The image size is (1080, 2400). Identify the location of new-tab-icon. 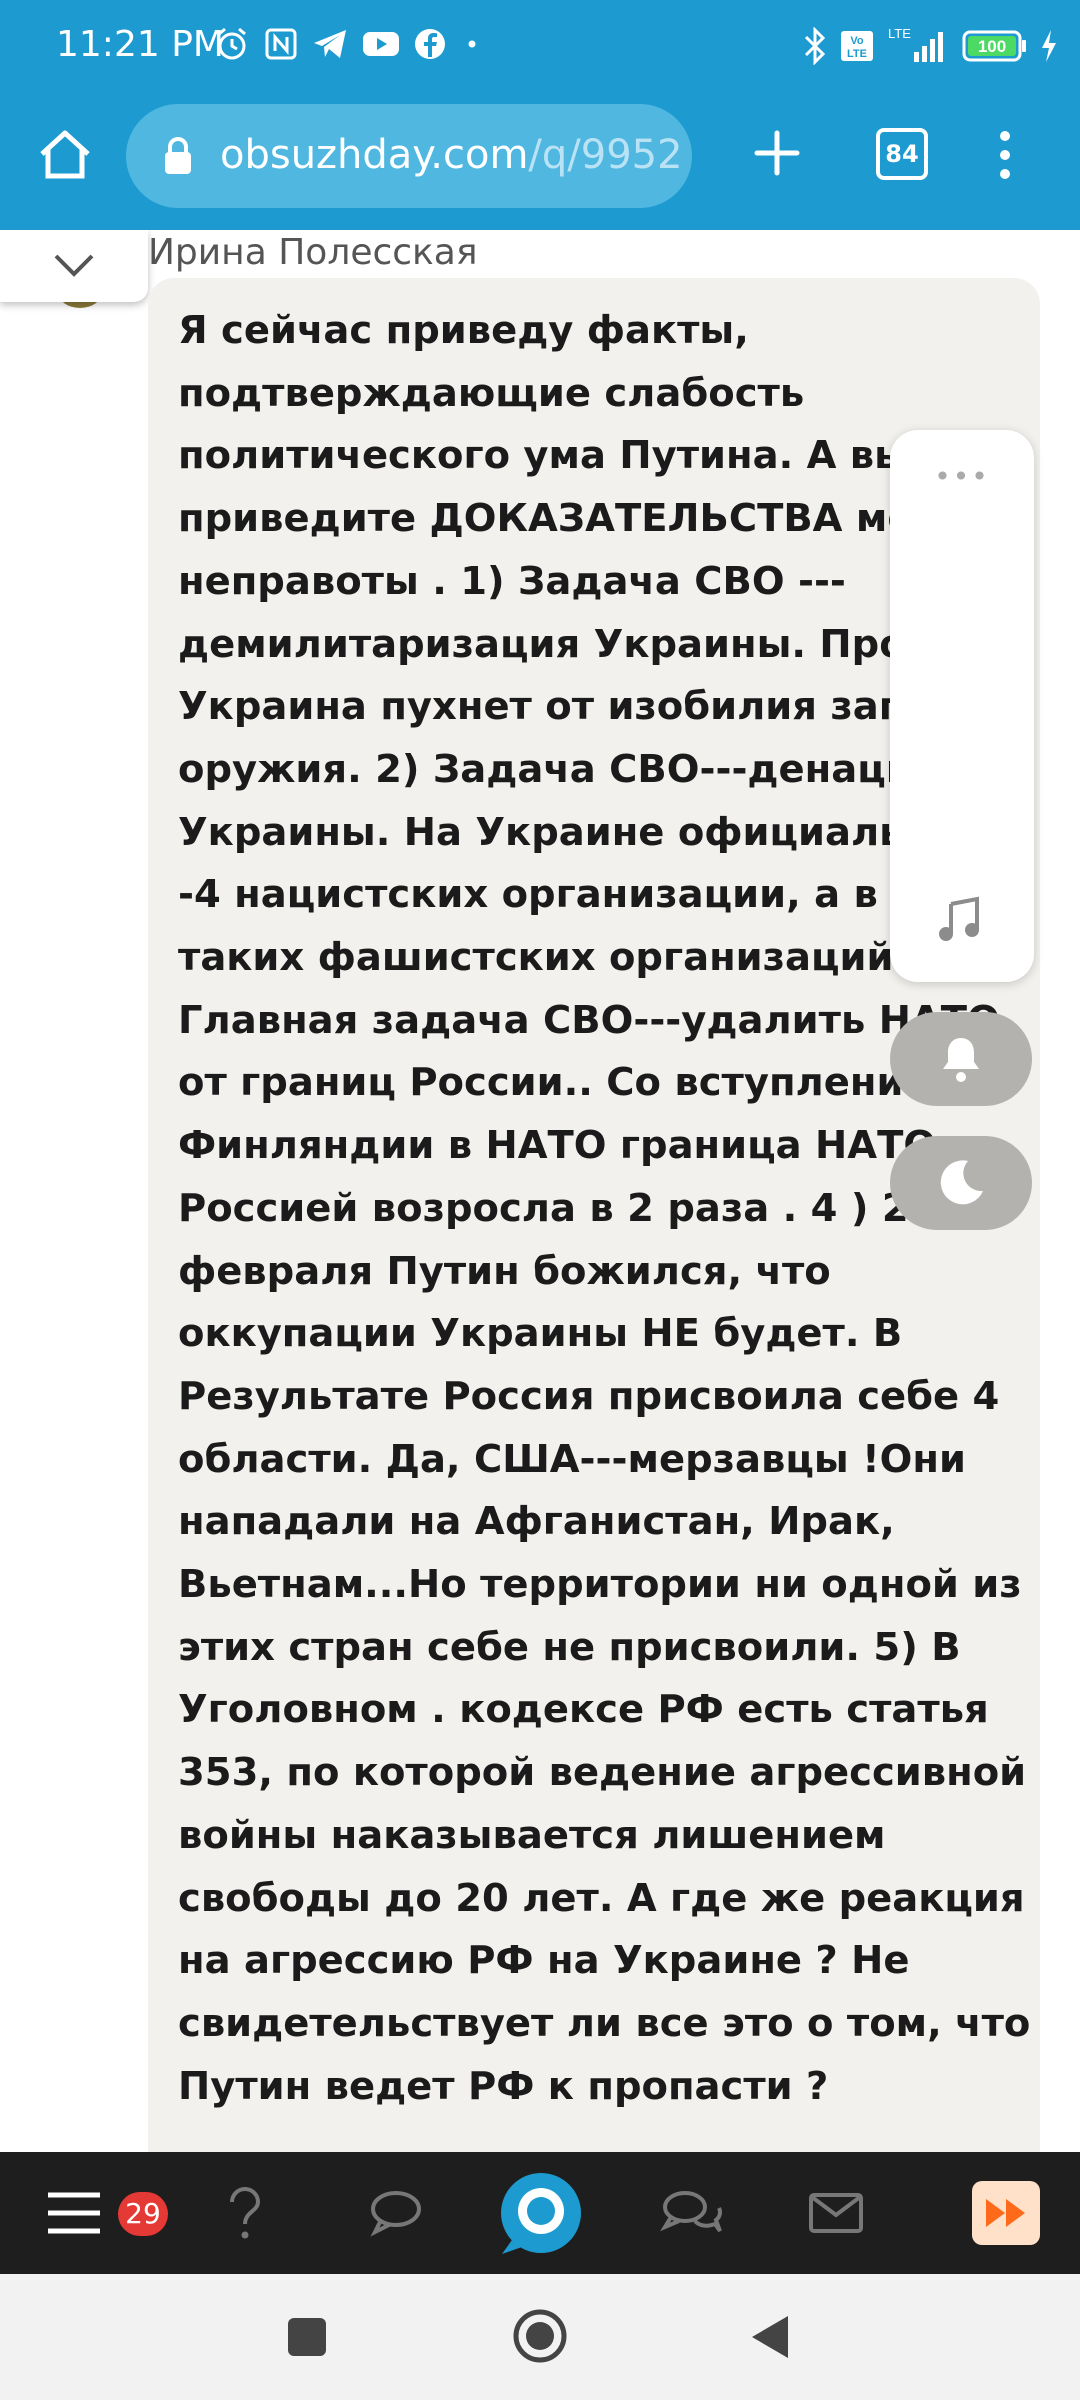
(777, 153).